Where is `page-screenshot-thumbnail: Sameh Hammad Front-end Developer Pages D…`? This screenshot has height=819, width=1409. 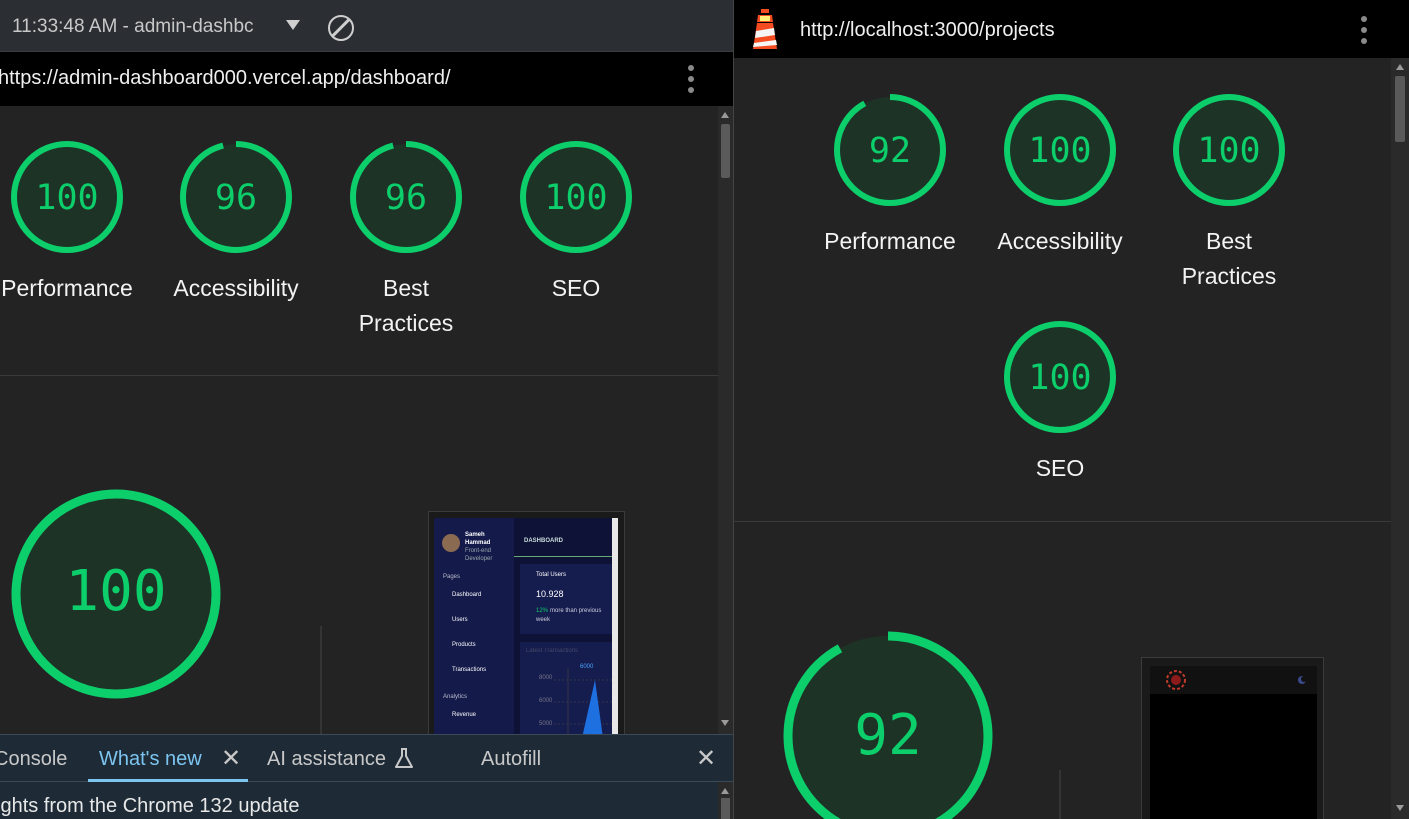 page-screenshot-thumbnail: Sameh Hammad Front-end Developer Pages D… is located at coordinates (526, 623).